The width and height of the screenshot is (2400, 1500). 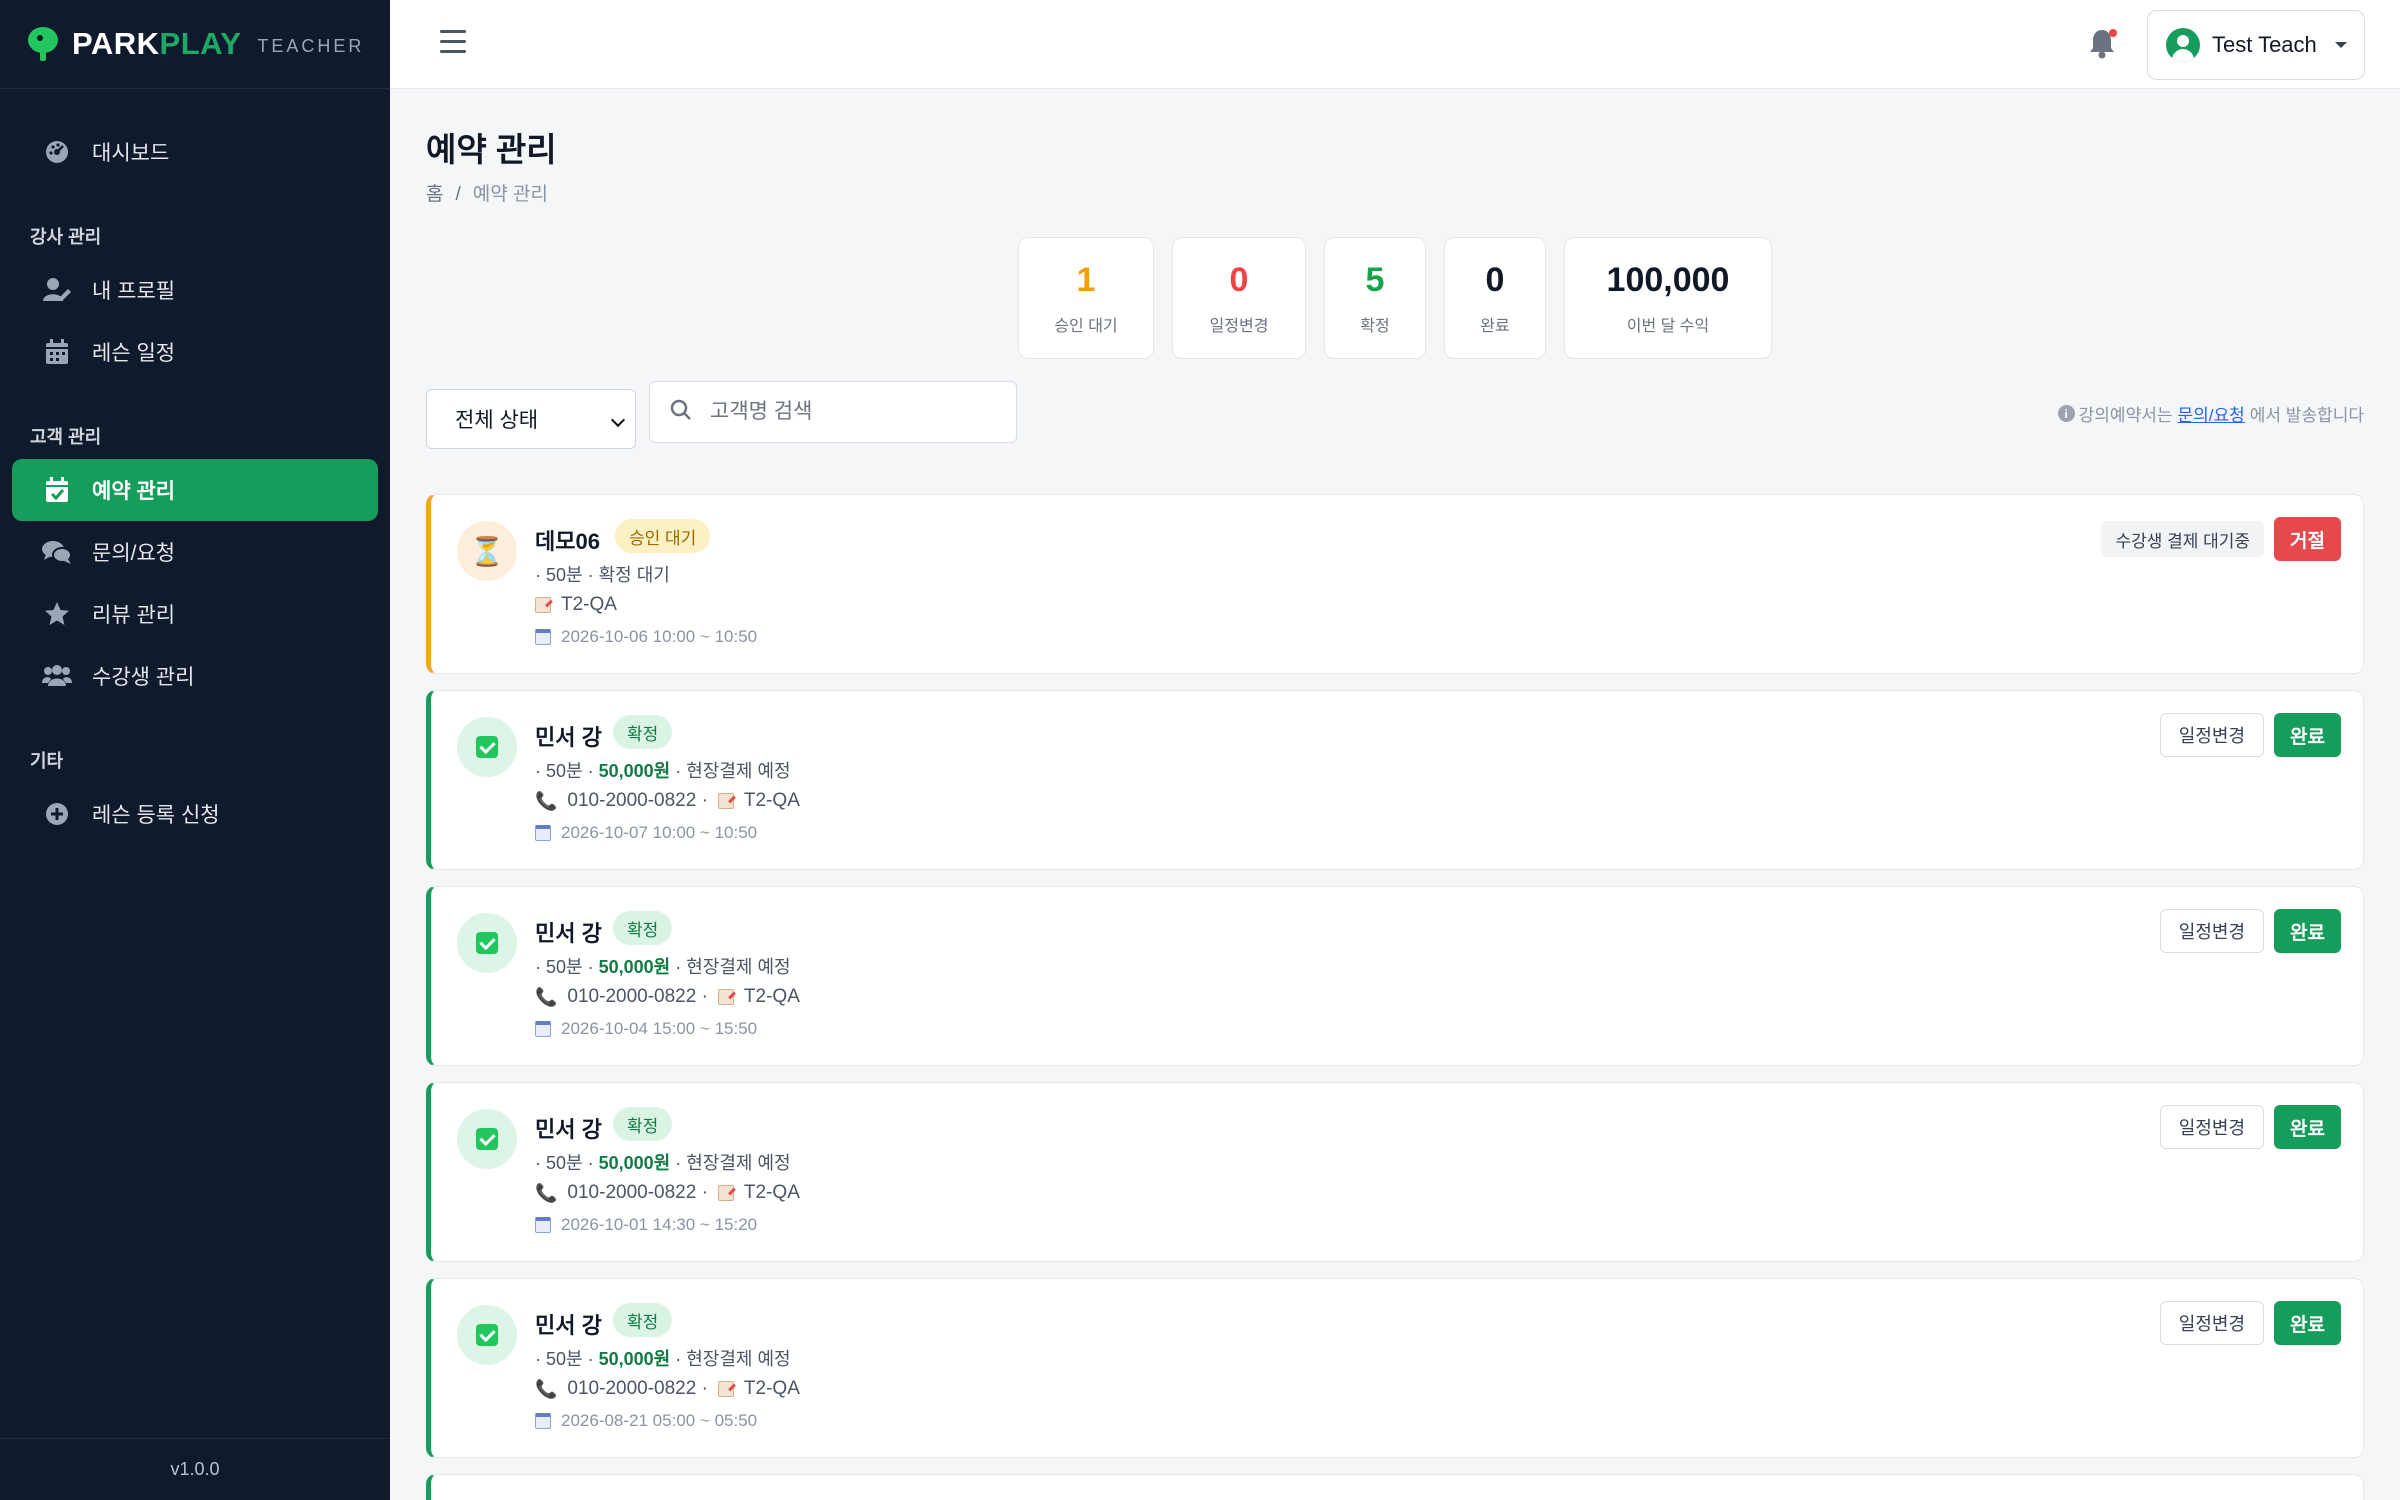 What do you see at coordinates (195, 490) in the screenshot?
I see `sidebar-item-reservations: 예약 관리` at bounding box center [195, 490].